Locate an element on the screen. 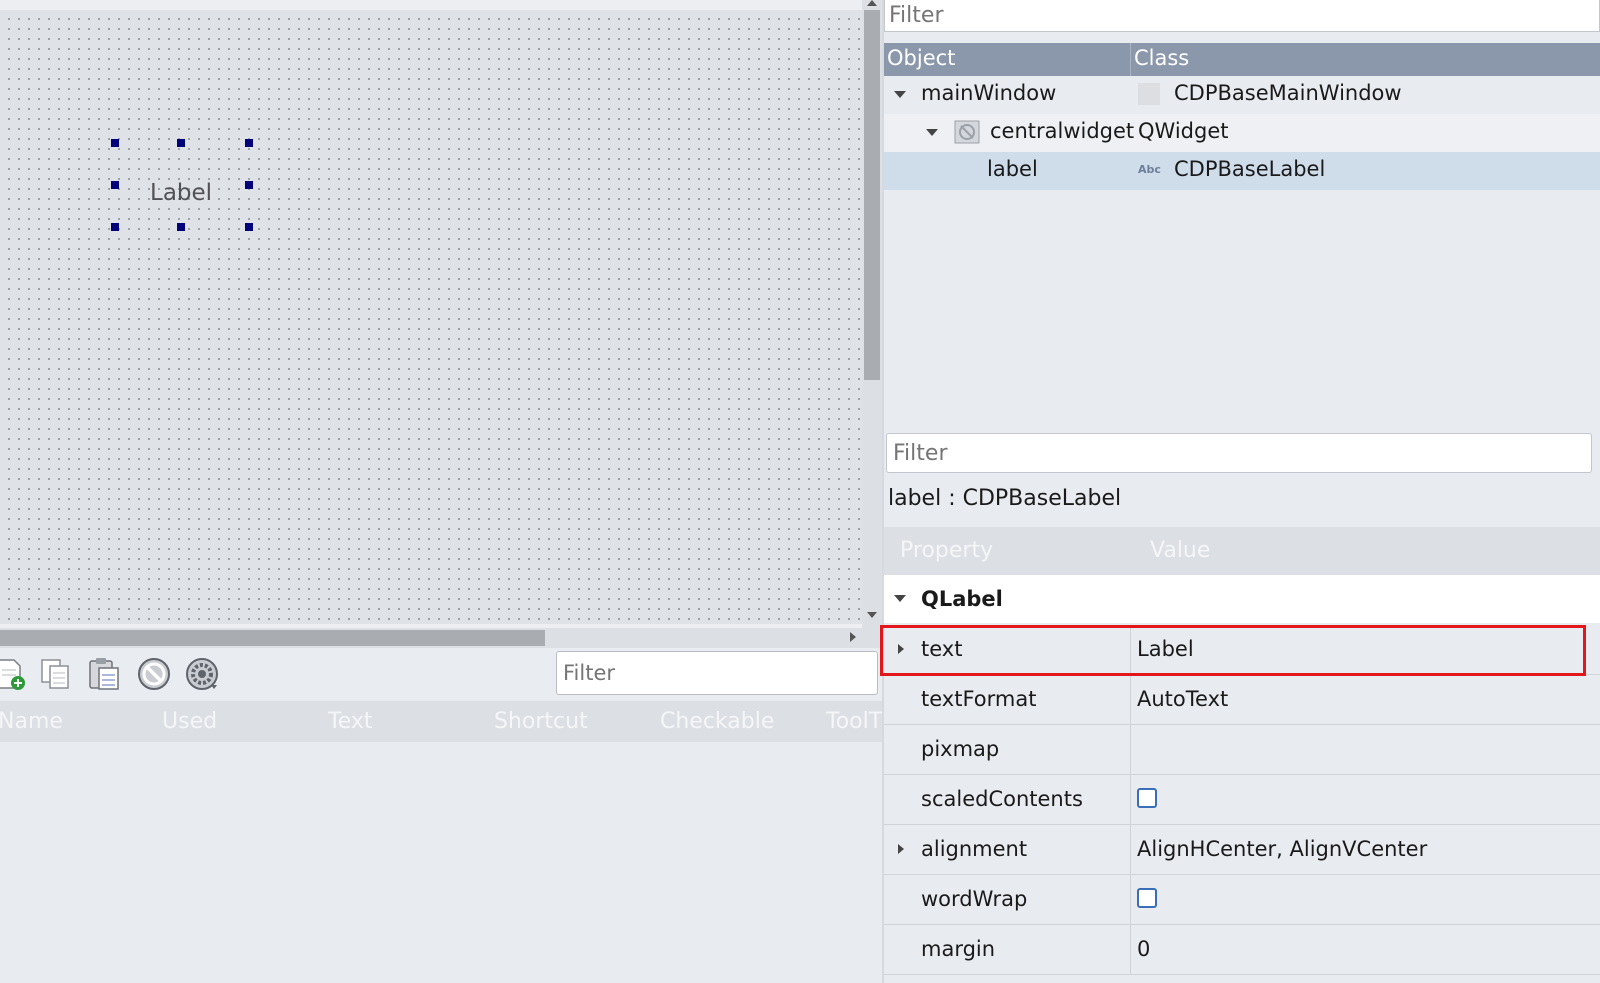  property-row-scaledcontents: scaledContents is located at coordinates (1242, 800).